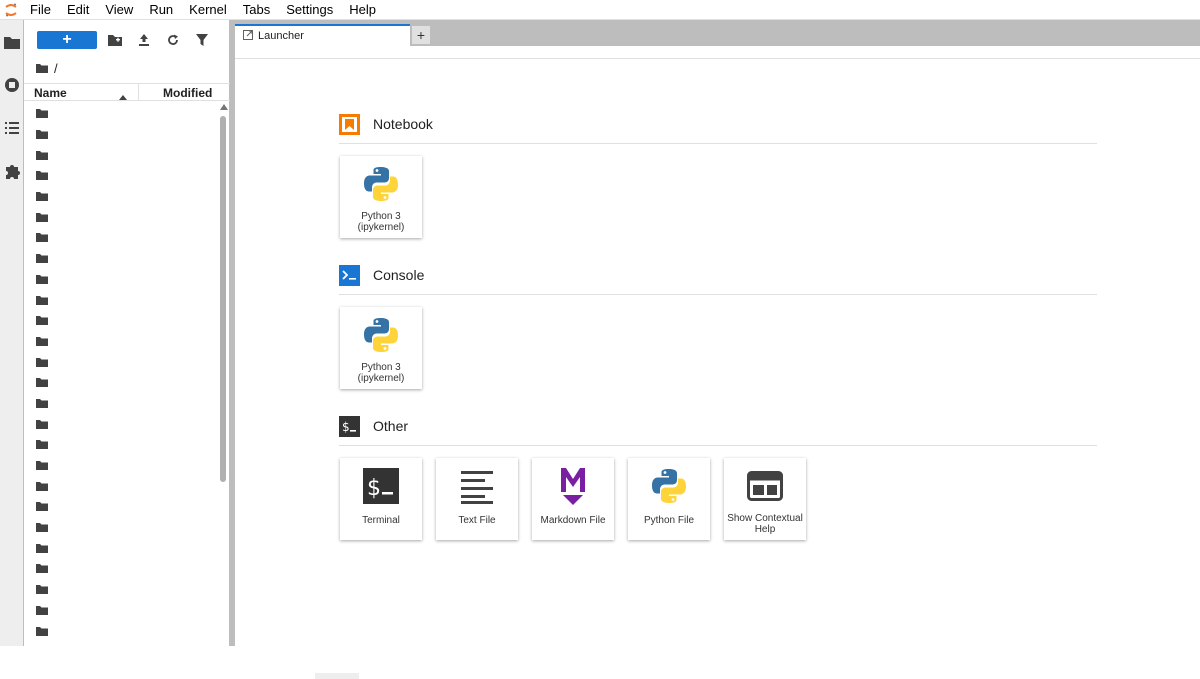 This screenshot has height=679, width=1200. Describe the element at coordinates (573, 499) in the screenshot. I see `card-markdown-file: Markdown File` at that location.